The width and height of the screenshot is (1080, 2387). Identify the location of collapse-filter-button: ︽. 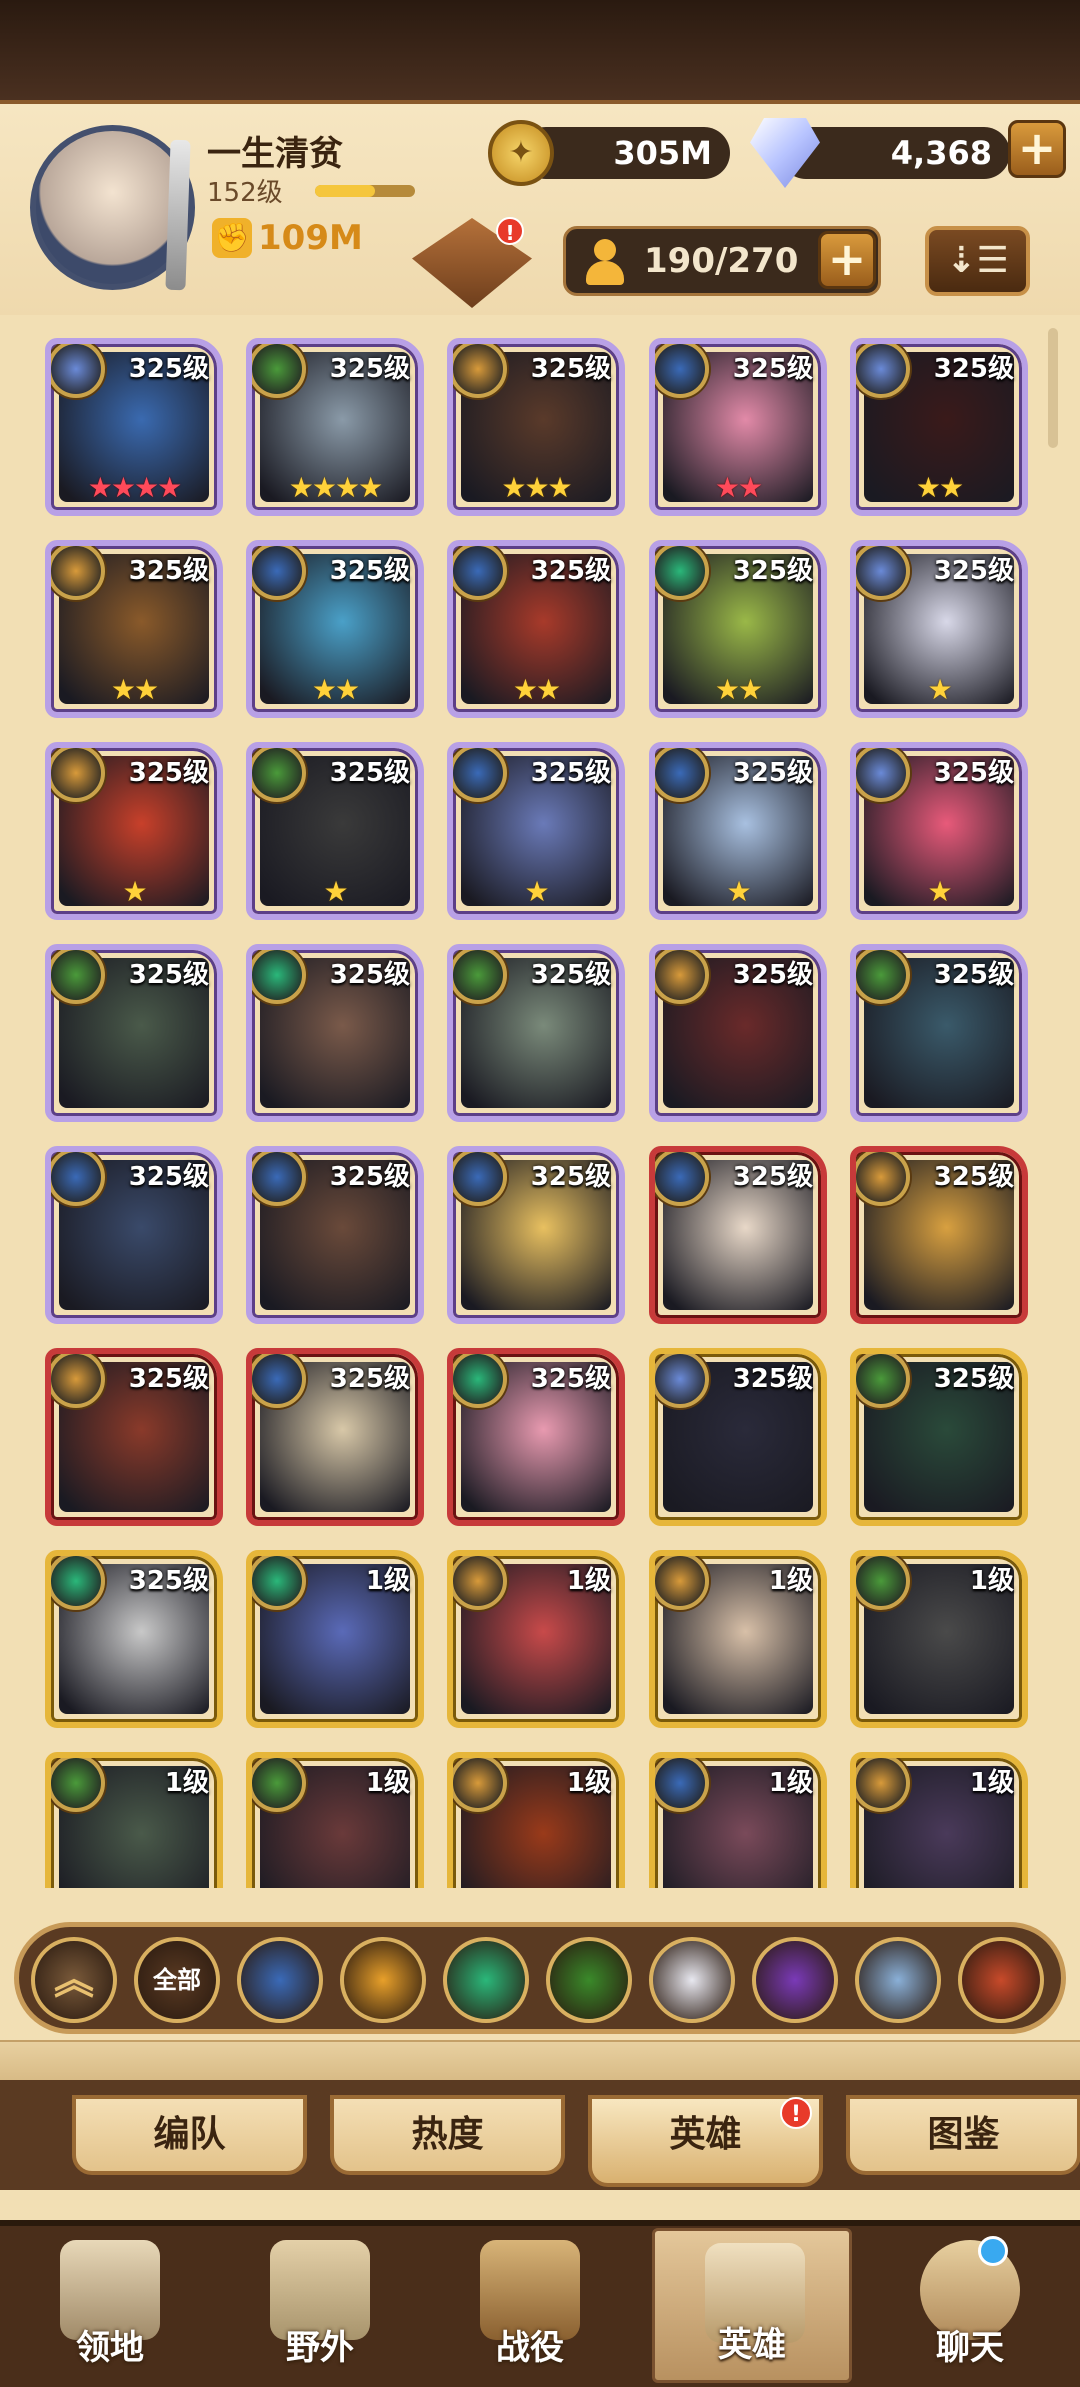
(74, 1980).